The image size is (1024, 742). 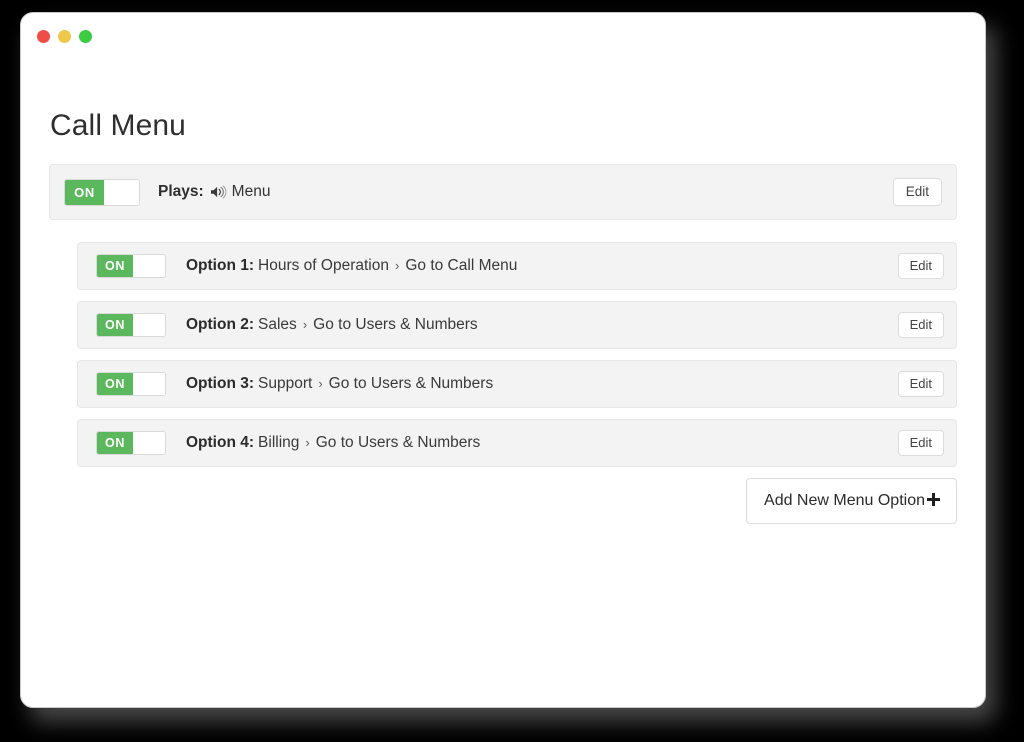 I want to click on option-1-destination: Go to Call Menu, so click(x=461, y=265).